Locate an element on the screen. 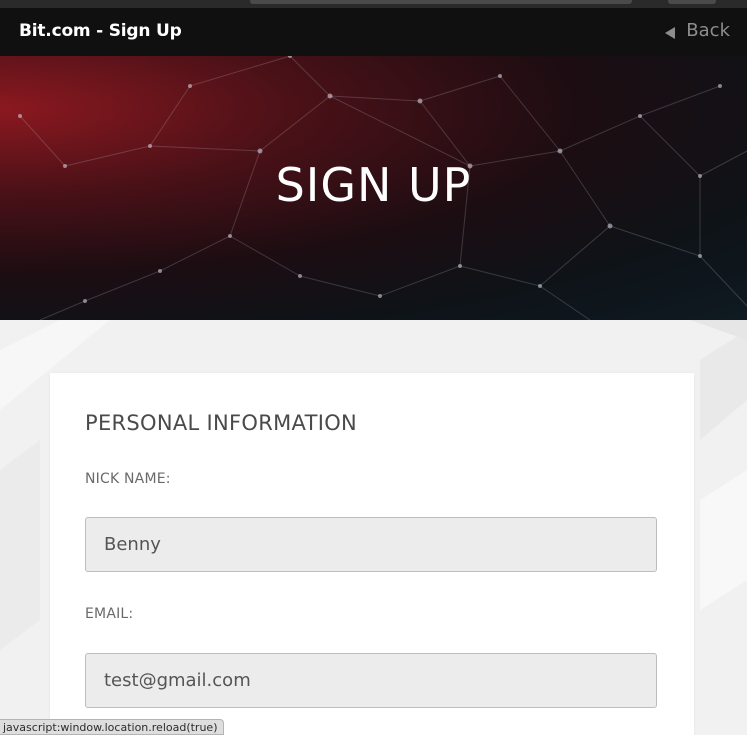 This screenshot has width=747, height=735. back-button: Back is located at coordinates (696, 30).